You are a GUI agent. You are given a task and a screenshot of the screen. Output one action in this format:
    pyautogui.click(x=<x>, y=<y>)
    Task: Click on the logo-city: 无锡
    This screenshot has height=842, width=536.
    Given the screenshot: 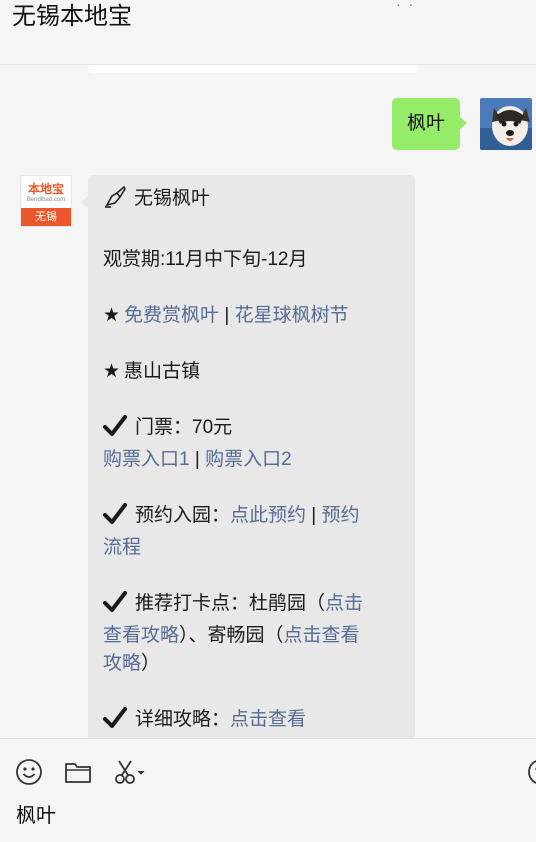 What is the action you would take?
    pyautogui.click(x=46, y=217)
    